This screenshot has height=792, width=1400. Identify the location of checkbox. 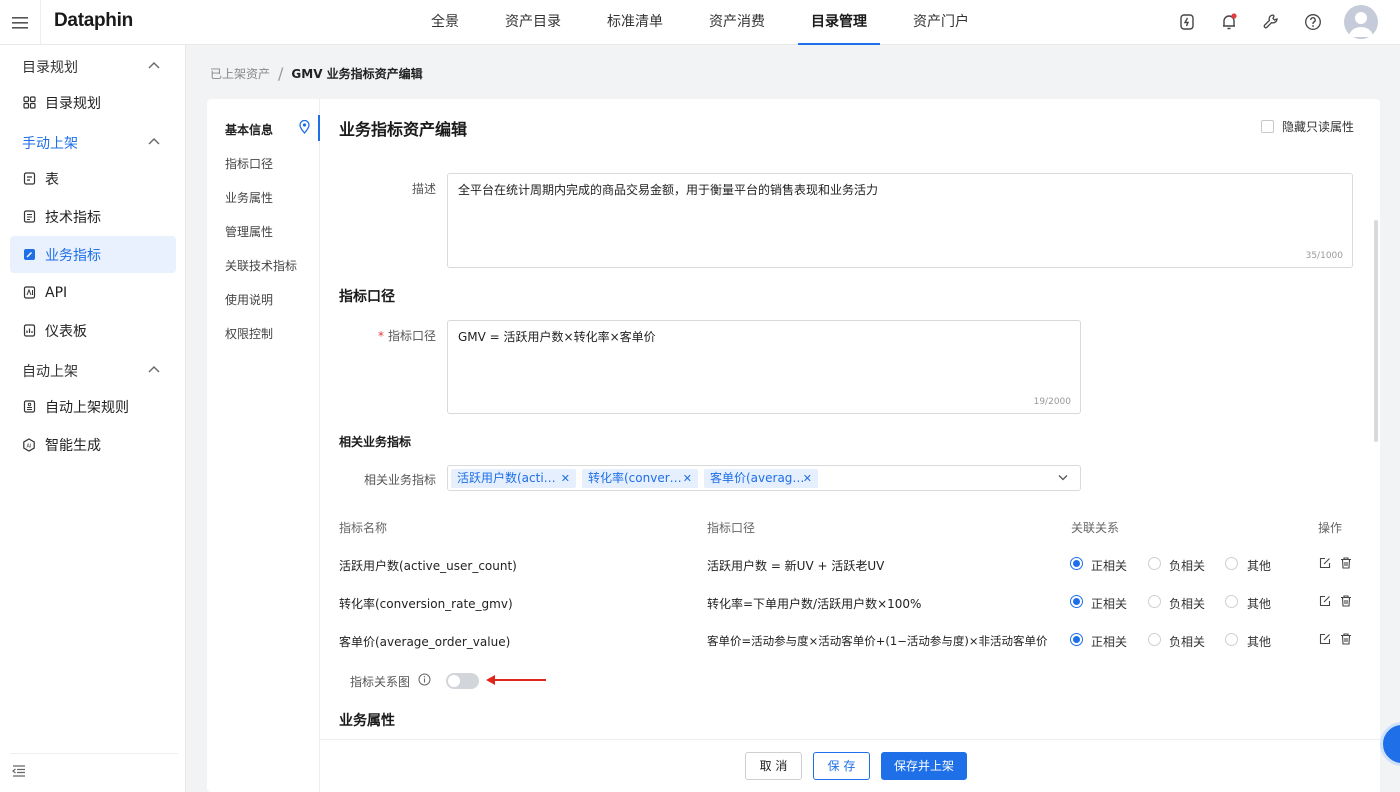
(1267, 126).